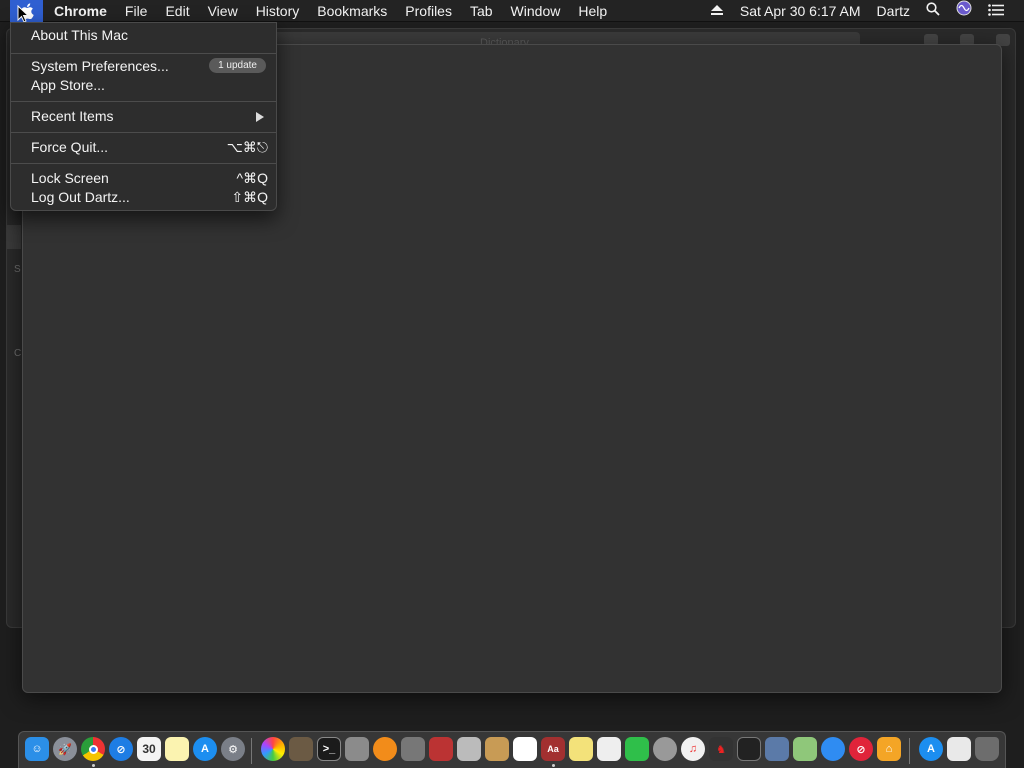 The width and height of the screenshot is (1024, 768). Describe the element at coordinates (693, 749) in the screenshot. I see `itunes-icon: ♫` at that location.